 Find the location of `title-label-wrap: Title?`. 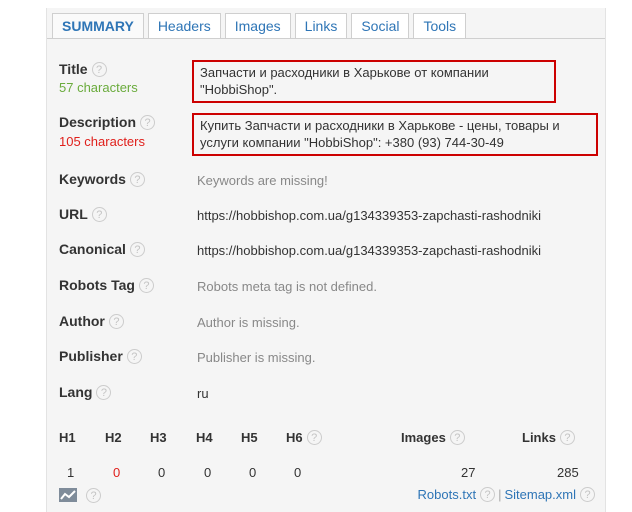

title-label-wrap: Title? is located at coordinates (83, 69).